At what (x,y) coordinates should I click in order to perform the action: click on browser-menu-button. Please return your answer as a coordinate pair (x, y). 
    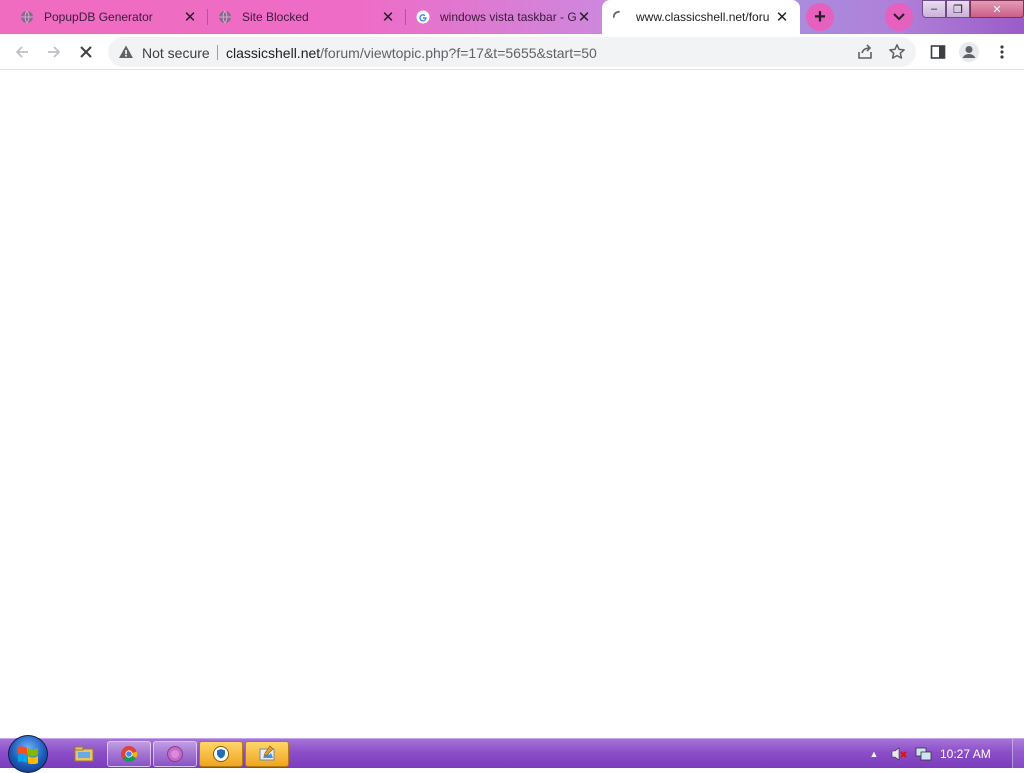
    Looking at the image, I should click on (1002, 52).